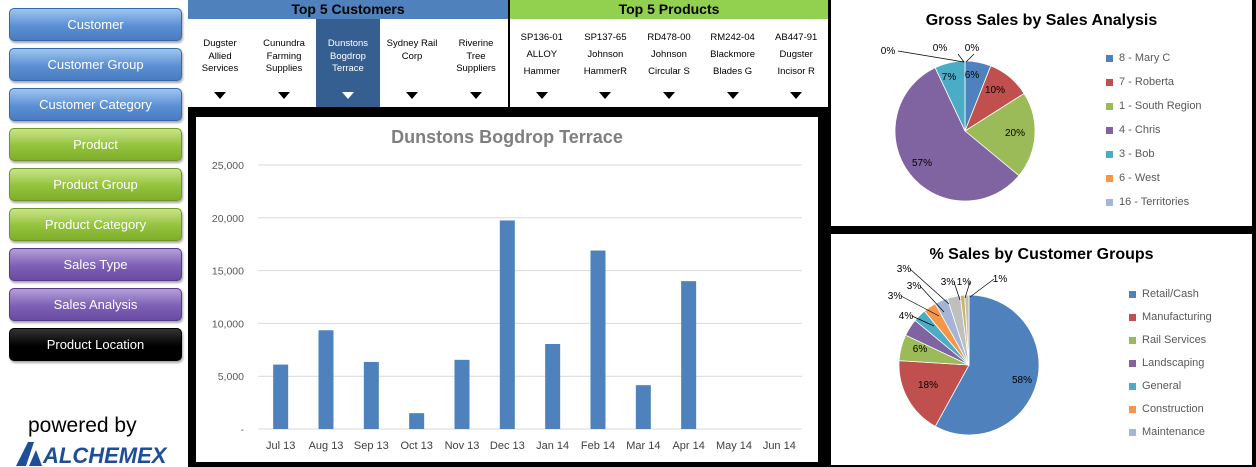  What do you see at coordinates (95, 24) in the screenshot?
I see `customer-button: Customer` at bounding box center [95, 24].